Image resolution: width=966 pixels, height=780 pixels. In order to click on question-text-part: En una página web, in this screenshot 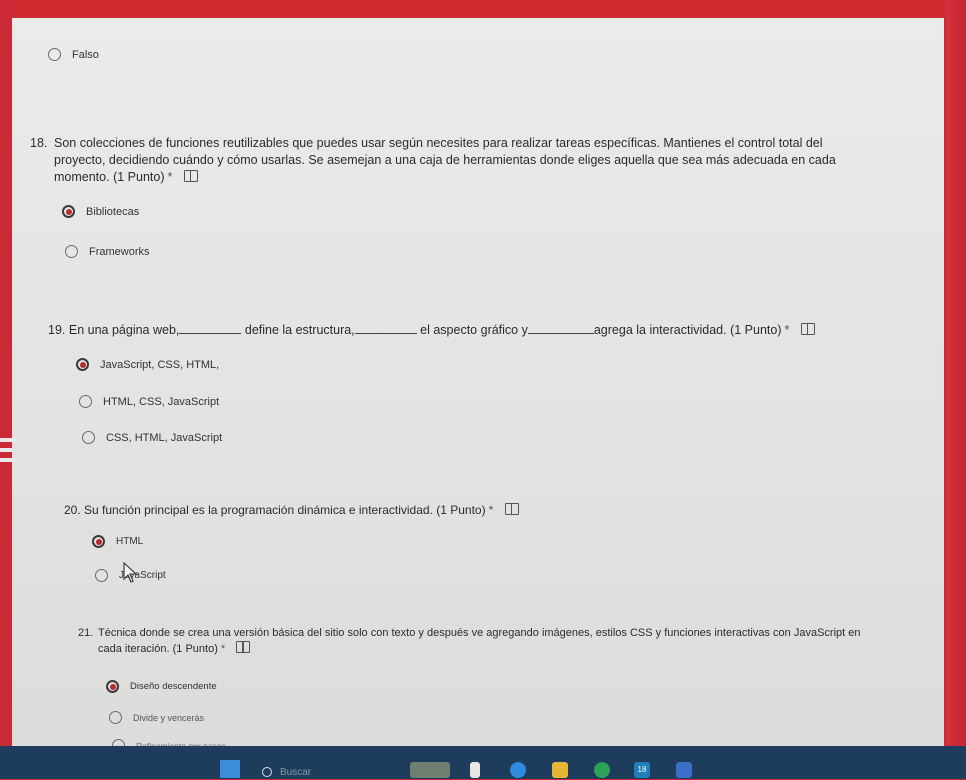, I will do `click(124, 330)`.